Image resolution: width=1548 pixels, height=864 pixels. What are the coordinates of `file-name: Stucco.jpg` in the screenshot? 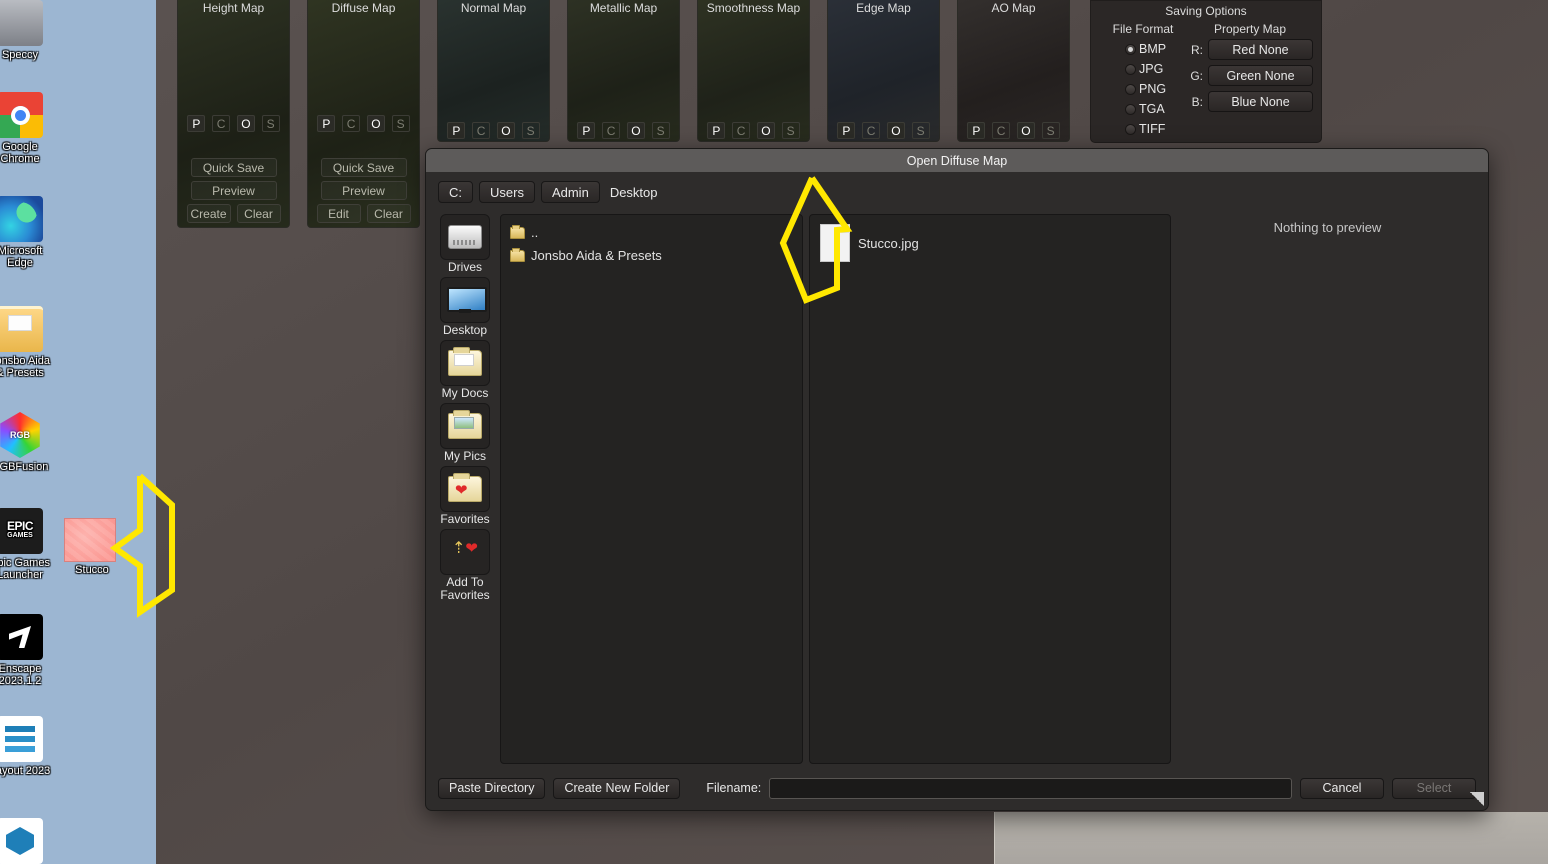 It's located at (888, 243).